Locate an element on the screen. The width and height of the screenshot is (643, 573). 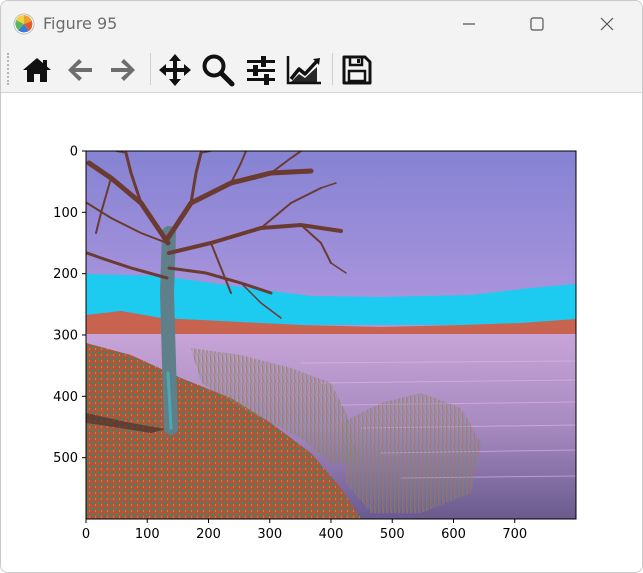
sliders-icon is located at coordinates (261, 70).